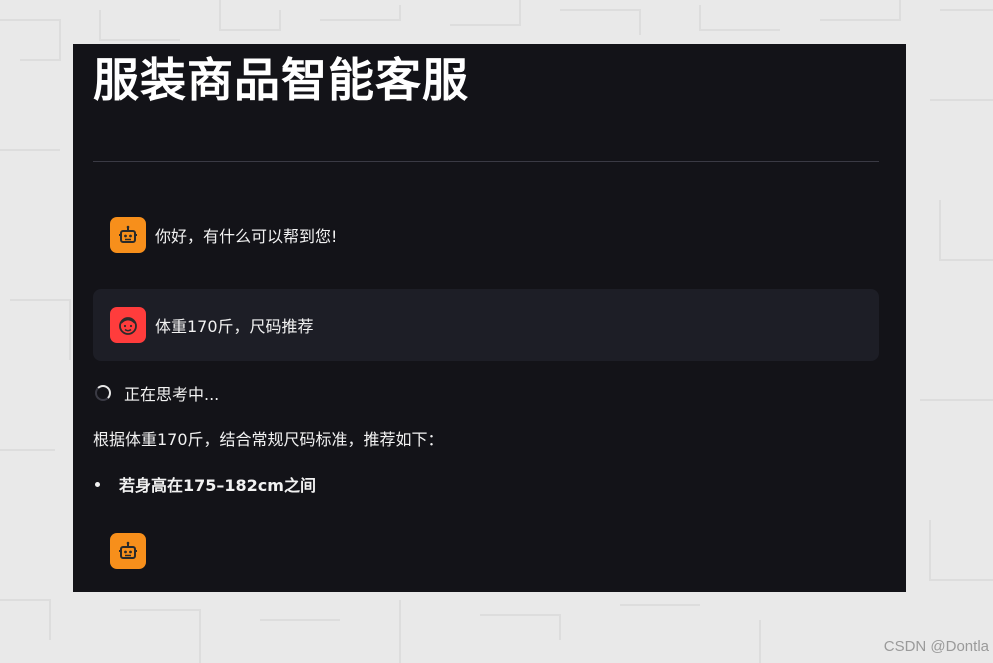 Image resolution: width=993 pixels, height=663 pixels. I want to click on answer-bullet-item: 若身高在175–182cm之间, so click(204, 484).